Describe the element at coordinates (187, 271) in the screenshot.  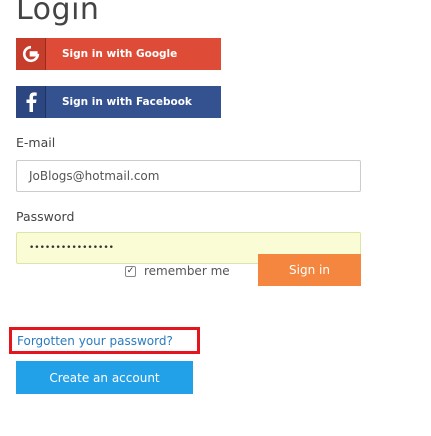
I see `remember-me-label: remember me` at that location.